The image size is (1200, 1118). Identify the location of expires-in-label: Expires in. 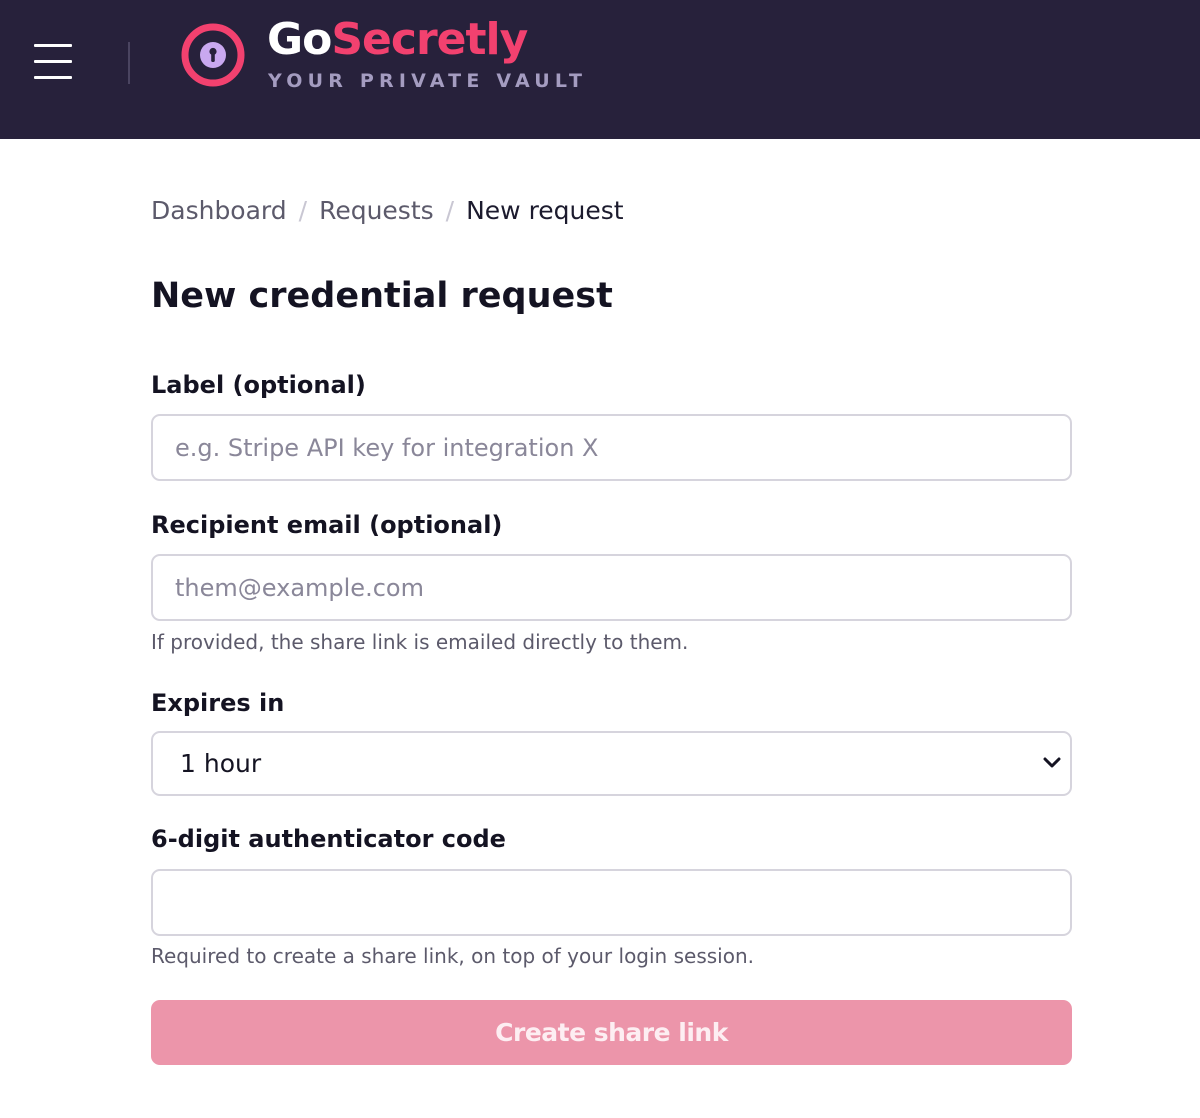
(218, 703).